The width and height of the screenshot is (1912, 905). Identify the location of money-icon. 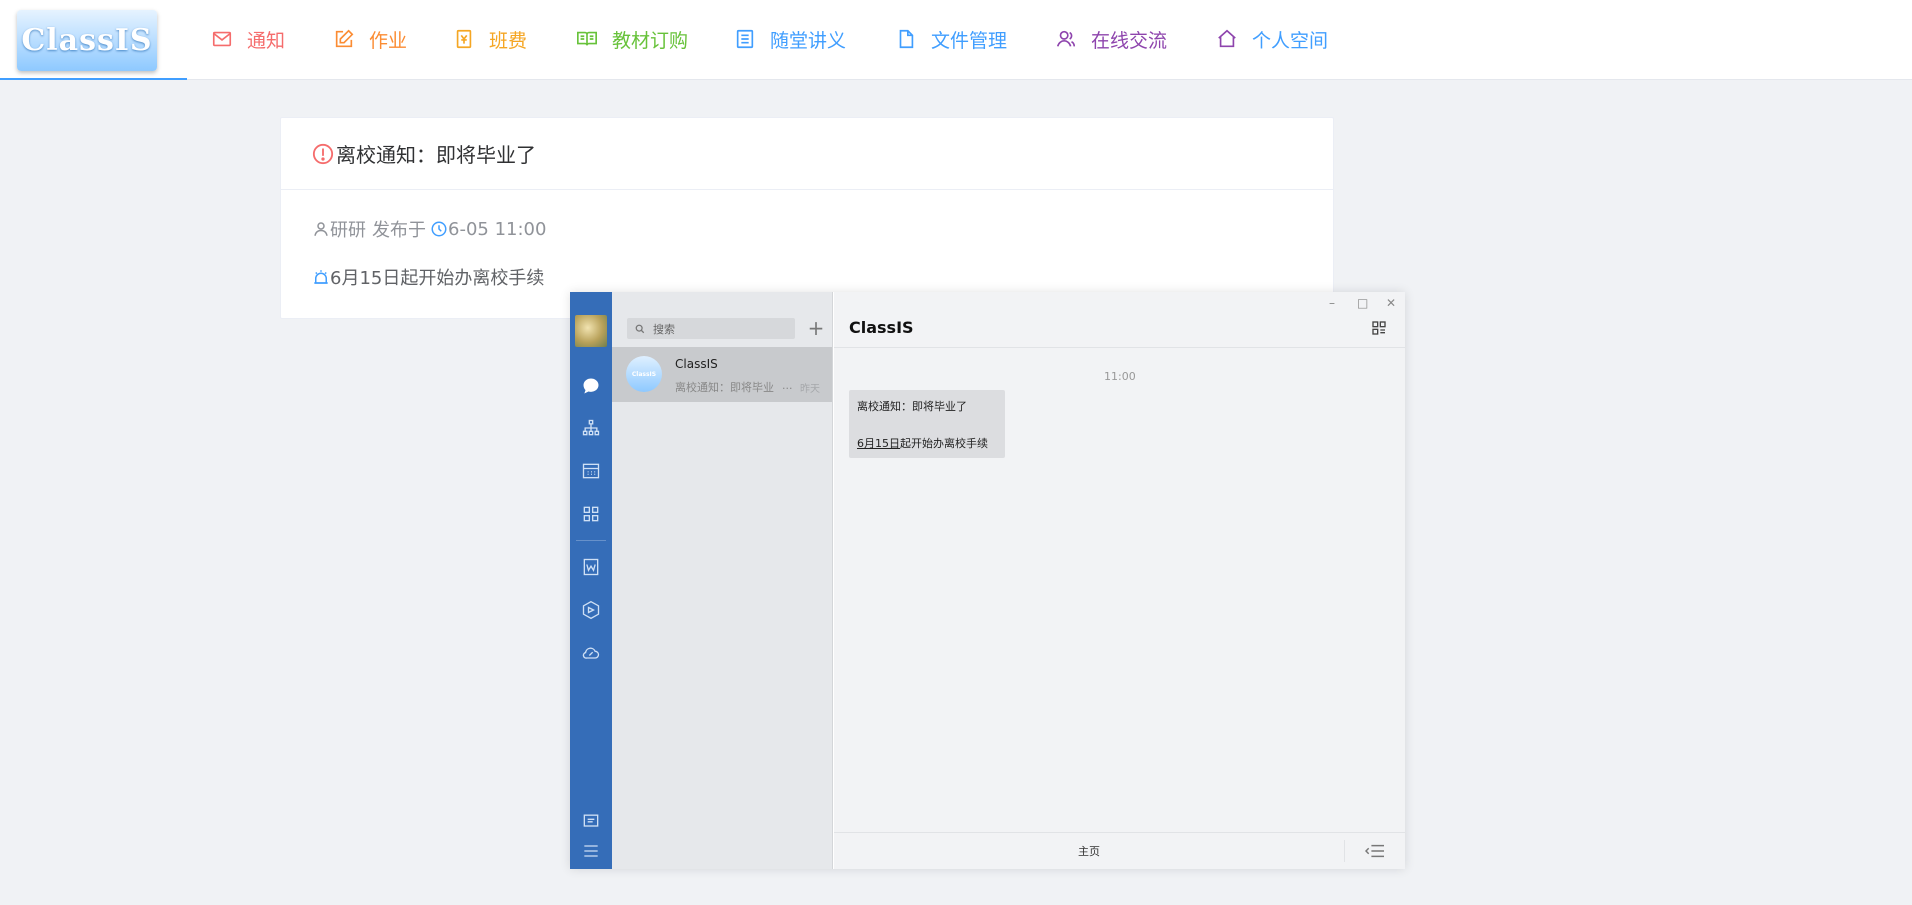
(464, 39).